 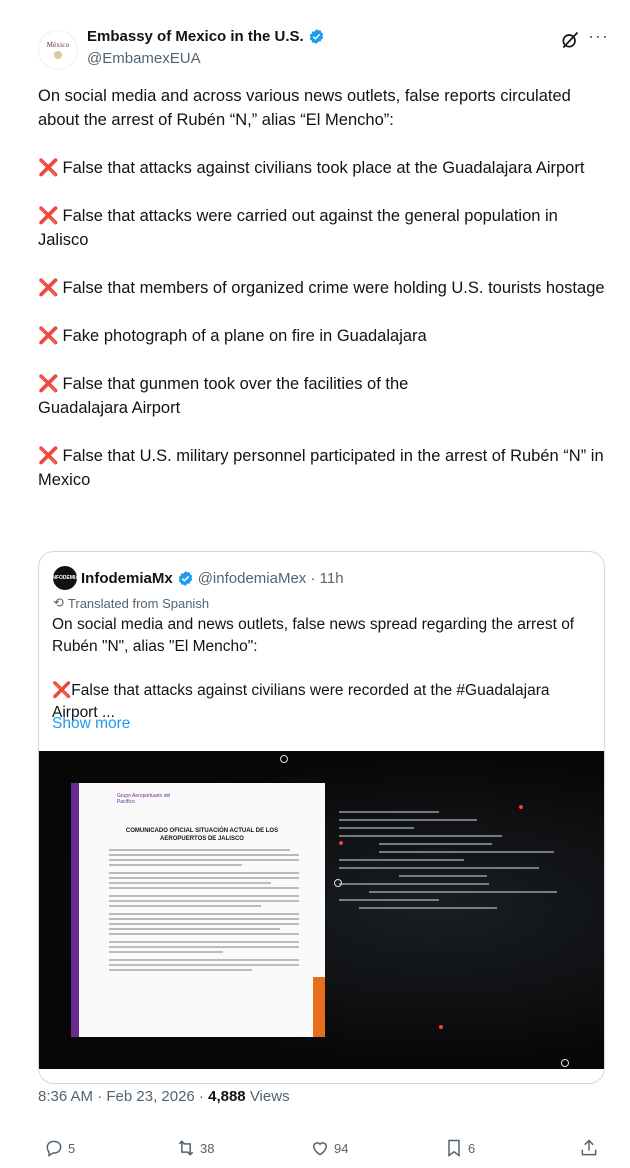 What do you see at coordinates (72, 1148) in the screenshot?
I see `reply-count: 5` at bounding box center [72, 1148].